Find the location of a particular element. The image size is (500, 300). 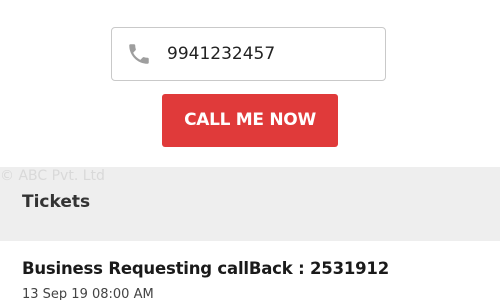

phone-input is located at coordinates (267, 54).